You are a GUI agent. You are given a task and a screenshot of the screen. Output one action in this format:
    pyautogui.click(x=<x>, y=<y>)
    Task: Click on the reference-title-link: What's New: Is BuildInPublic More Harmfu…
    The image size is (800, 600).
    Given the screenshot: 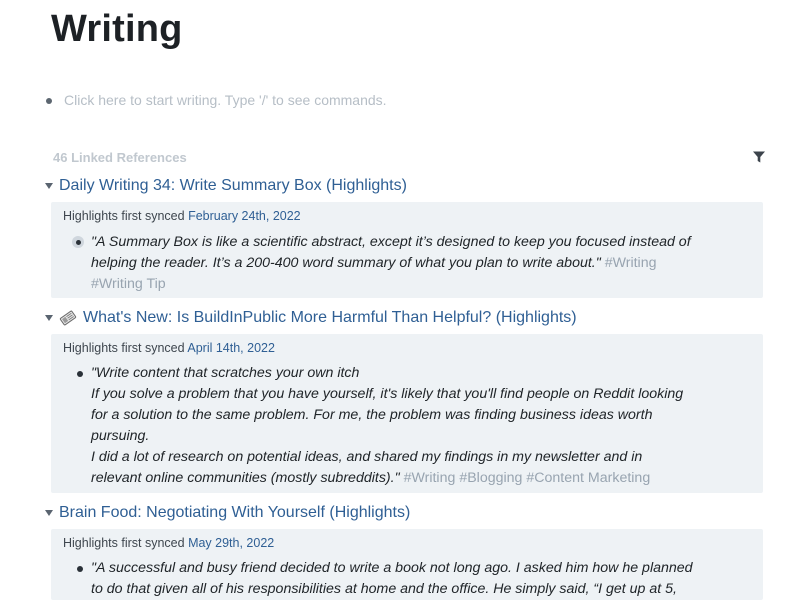 What is the action you would take?
    pyautogui.click(x=330, y=318)
    